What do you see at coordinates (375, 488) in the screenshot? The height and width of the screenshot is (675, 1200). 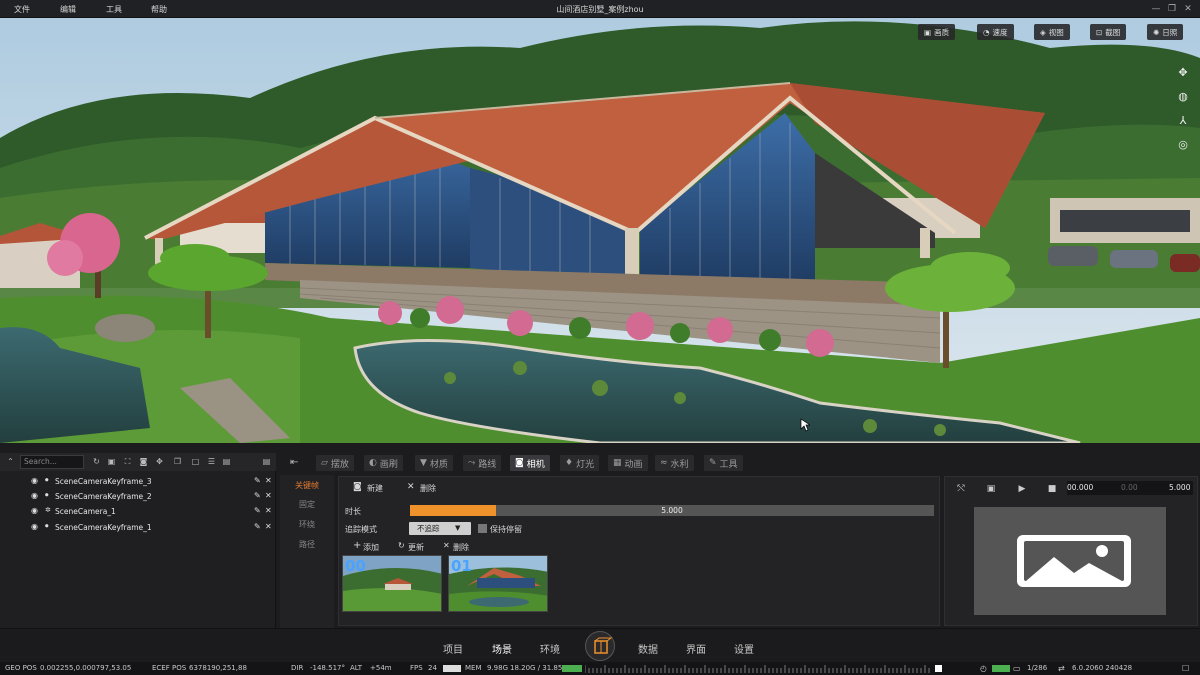 I see `new-button: 新建` at bounding box center [375, 488].